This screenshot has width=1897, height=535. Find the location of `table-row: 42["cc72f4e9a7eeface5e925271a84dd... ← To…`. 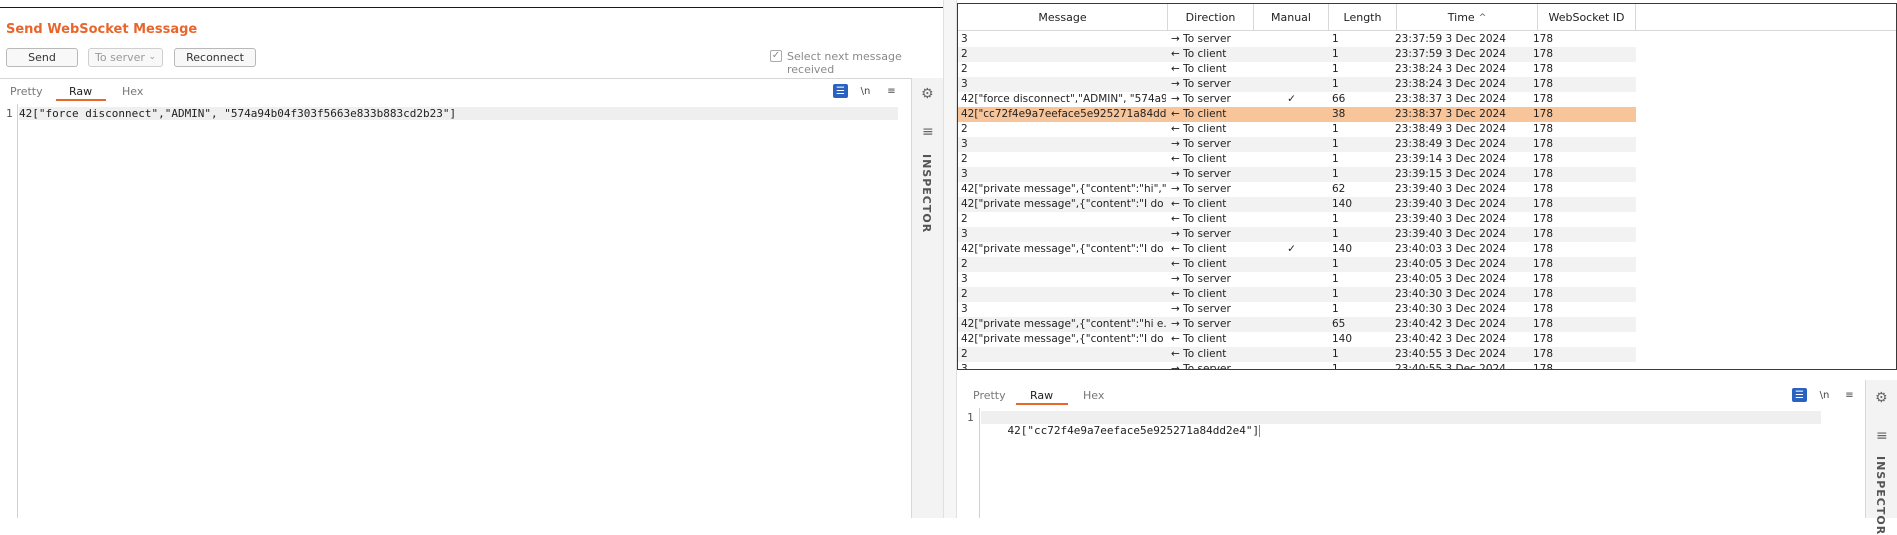

table-row: 42["cc72f4e9a7eeface5e925271a84dd... ← To… is located at coordinates (1297, 114).